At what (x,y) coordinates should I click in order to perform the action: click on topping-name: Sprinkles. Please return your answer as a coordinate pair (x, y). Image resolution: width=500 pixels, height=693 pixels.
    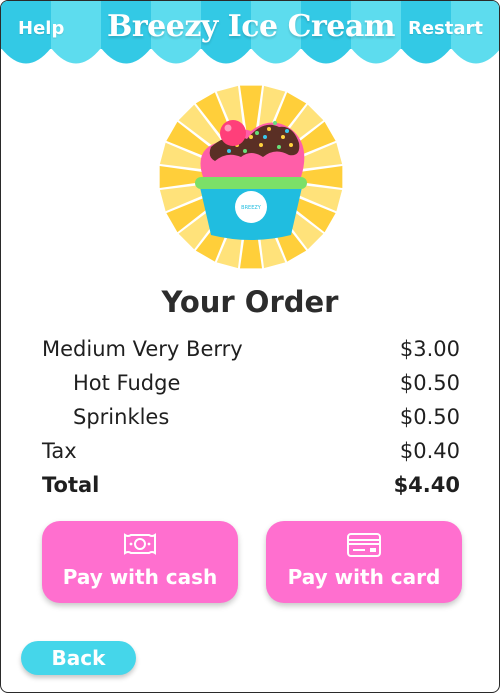
    Looking at the image, I should click on (121, 417).